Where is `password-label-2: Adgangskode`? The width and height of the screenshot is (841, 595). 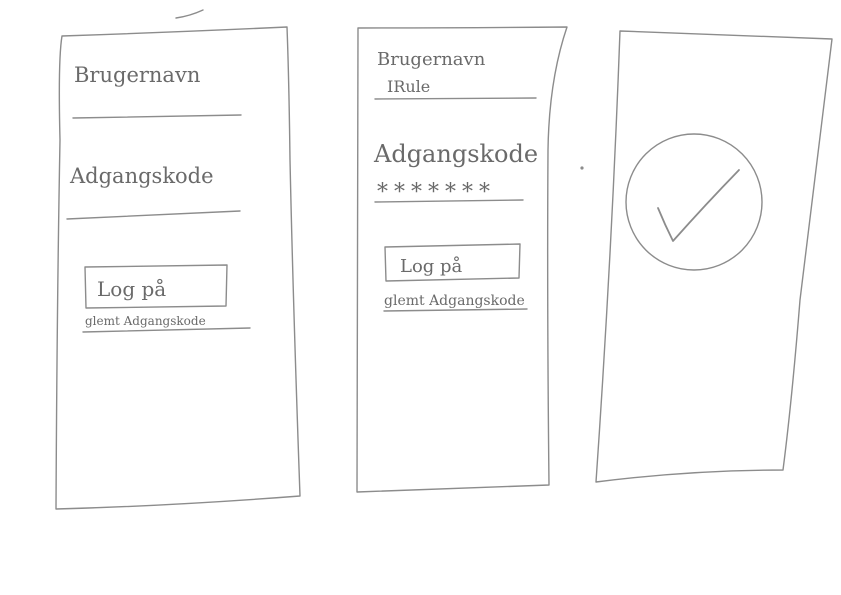 password-label-2: Adgangskode is located at coordinates (455, 154).